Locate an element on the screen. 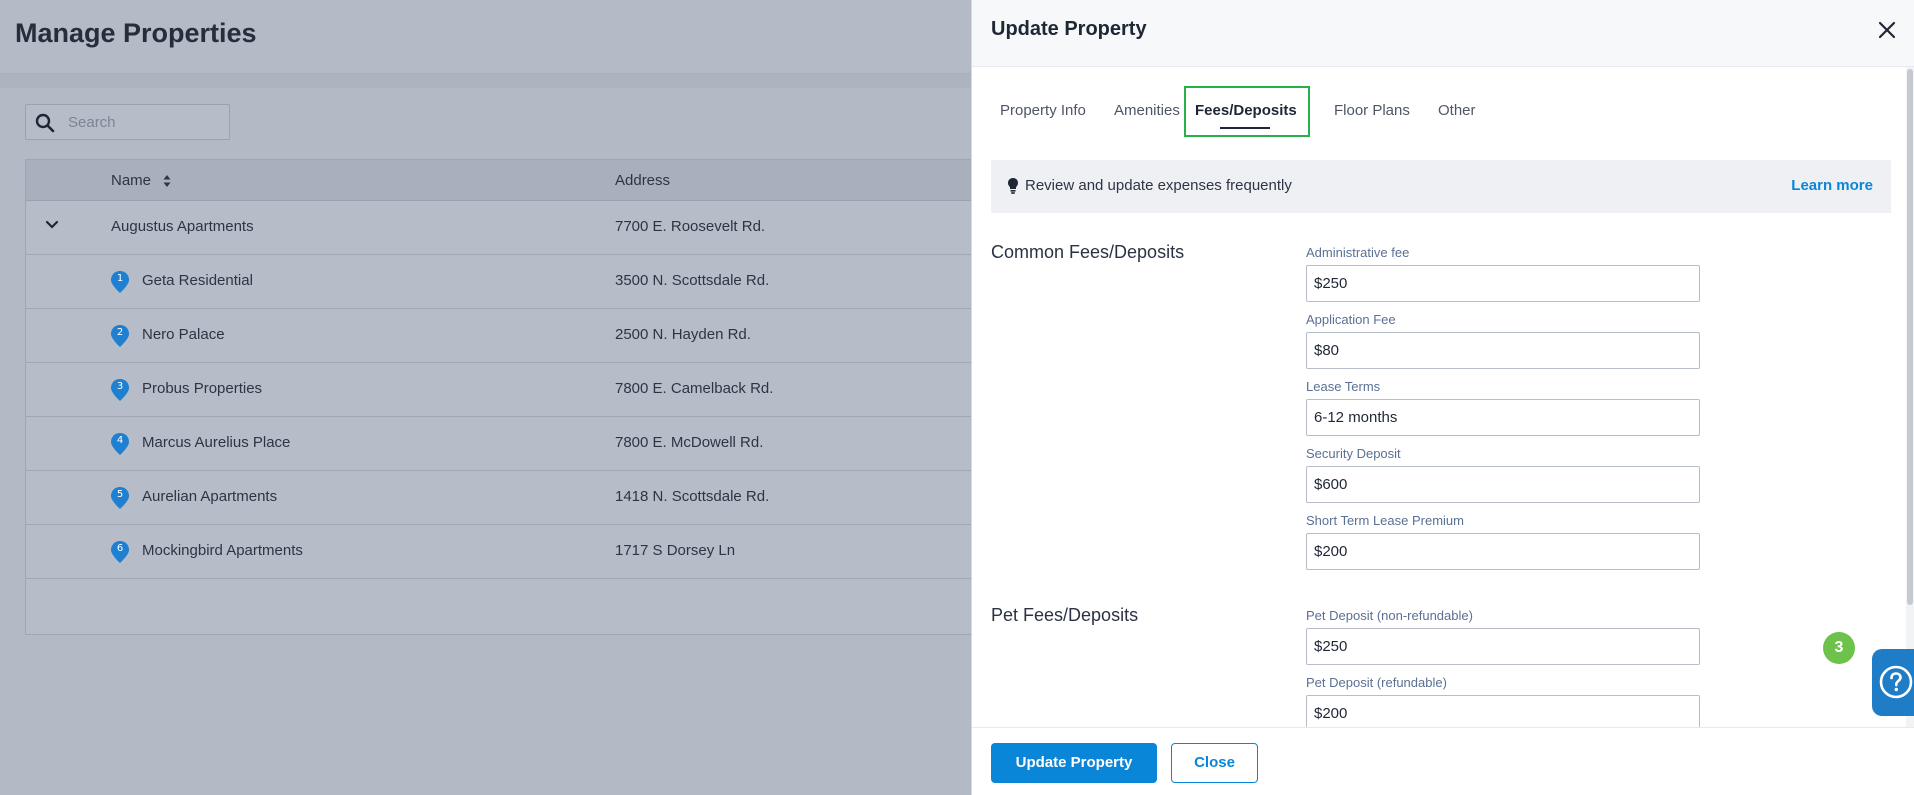  pet-deposit-nonrefundable-label: Pet Deposit (non-refundable) is located at coordinates (1389, 615).